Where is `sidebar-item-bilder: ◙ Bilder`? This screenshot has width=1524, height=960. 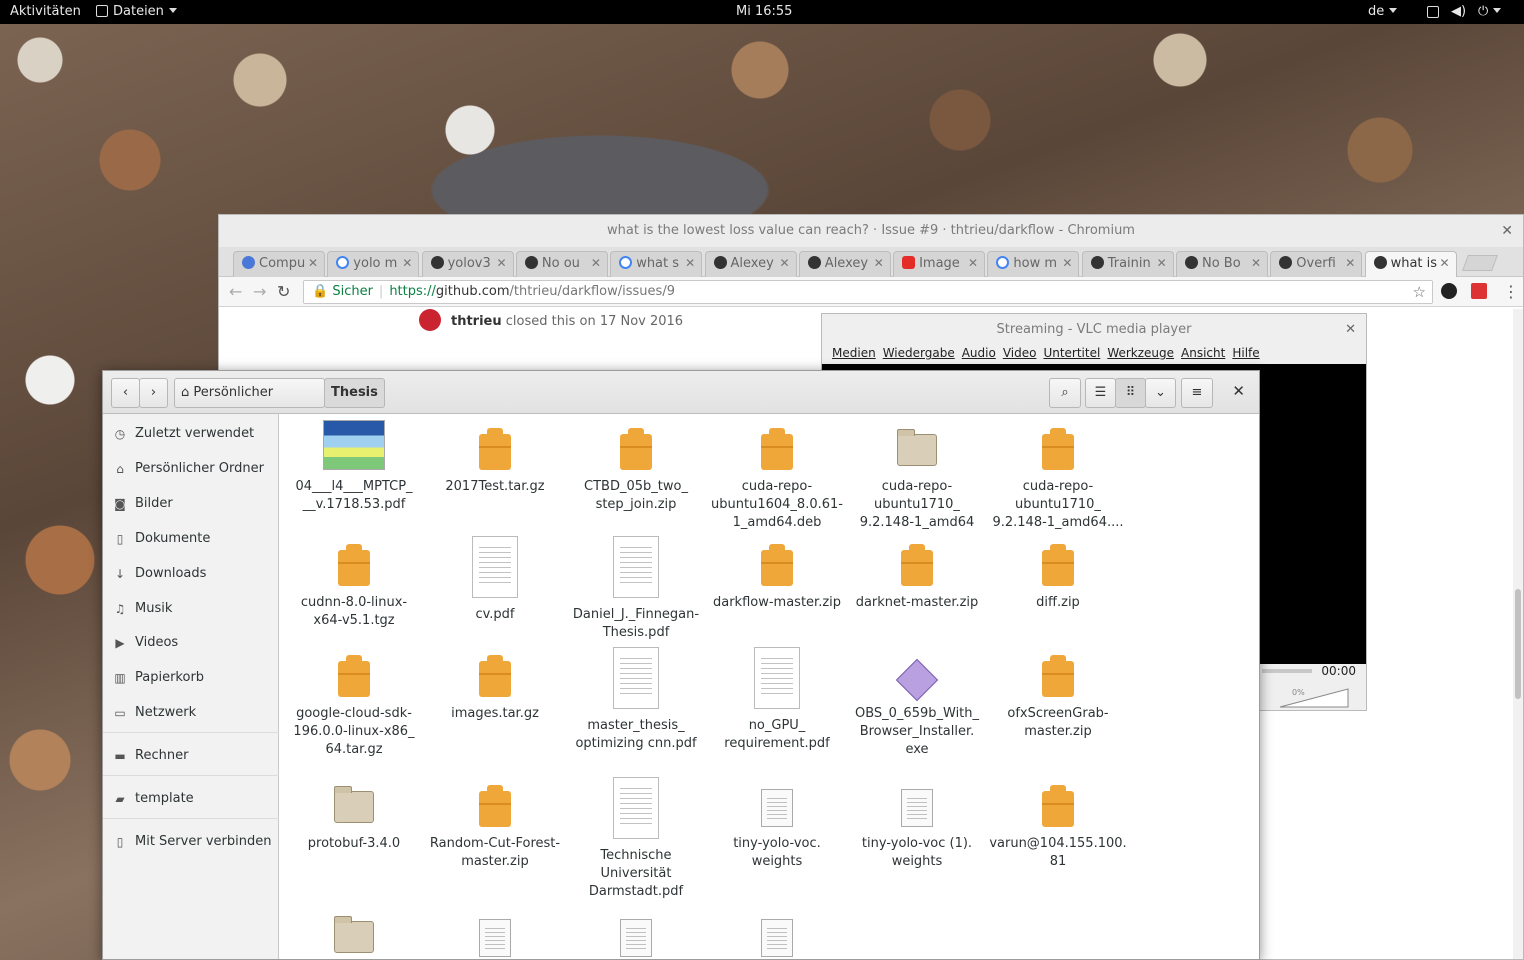
sidebar-item-bilder: ◙ Bilder is located at coordinates (191, 504).